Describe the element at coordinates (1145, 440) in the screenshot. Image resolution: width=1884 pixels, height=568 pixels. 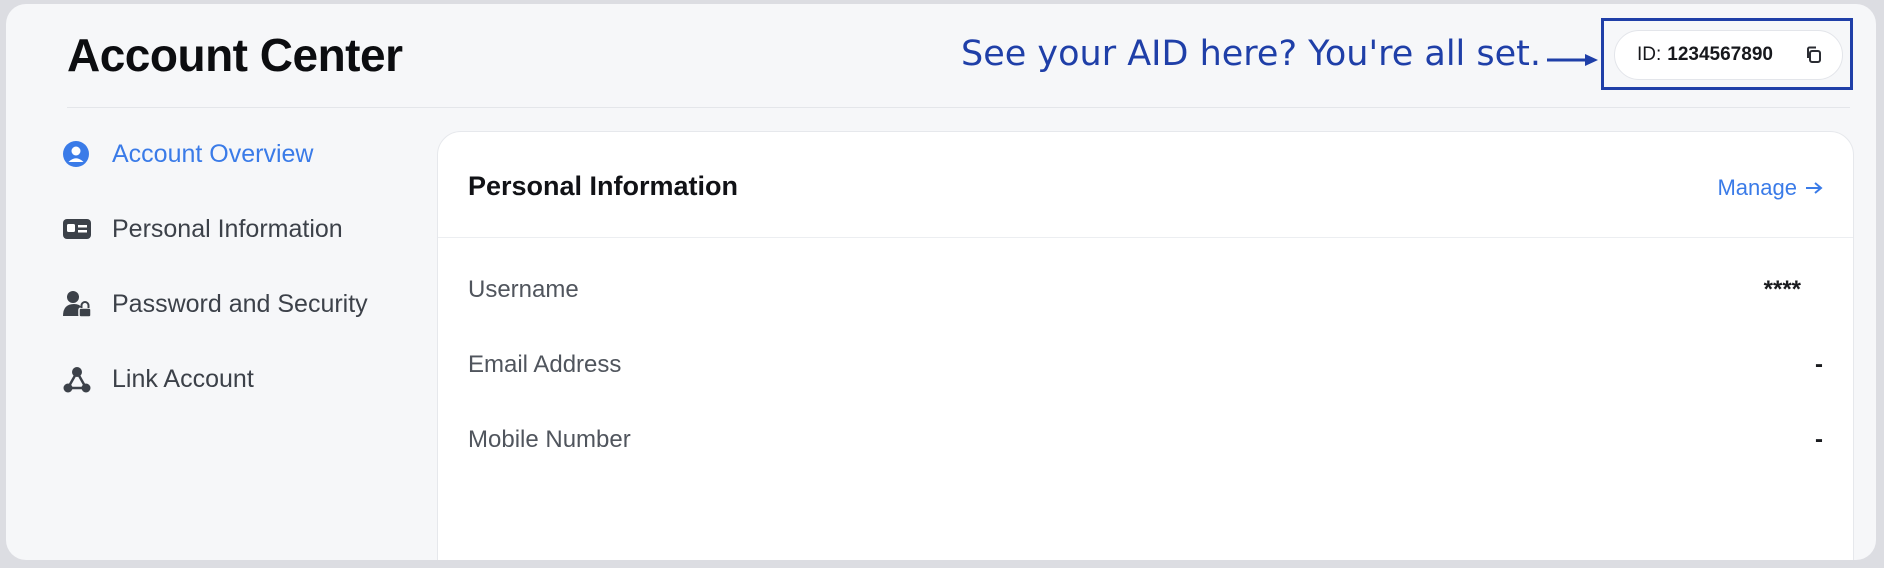
I see `info-row-mobile: Mobile Number -` at that location.